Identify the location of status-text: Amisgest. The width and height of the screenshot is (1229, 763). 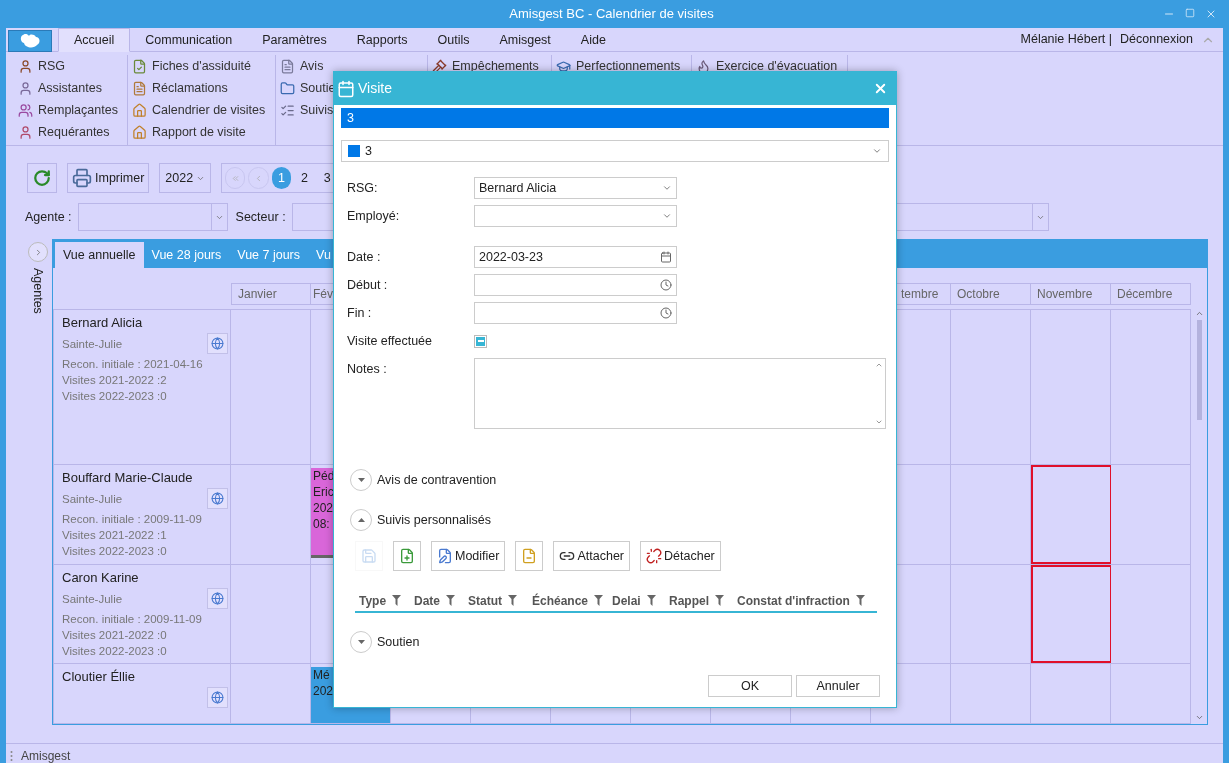
(46, 755).